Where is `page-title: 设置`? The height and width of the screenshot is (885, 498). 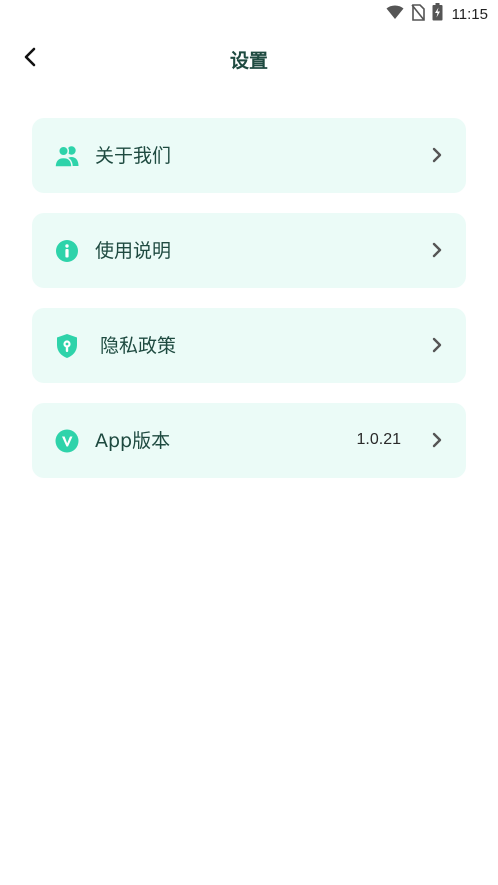
page-title: 设置 is located at coordinates (248, 61).